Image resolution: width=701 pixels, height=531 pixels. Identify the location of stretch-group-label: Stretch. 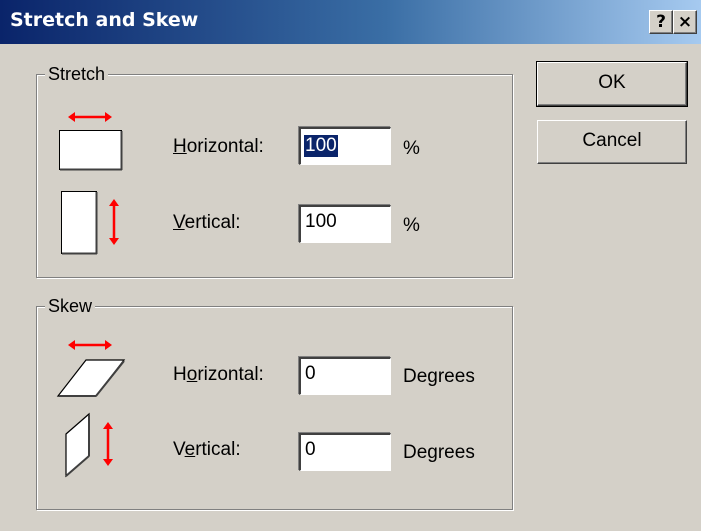
(77, 74).